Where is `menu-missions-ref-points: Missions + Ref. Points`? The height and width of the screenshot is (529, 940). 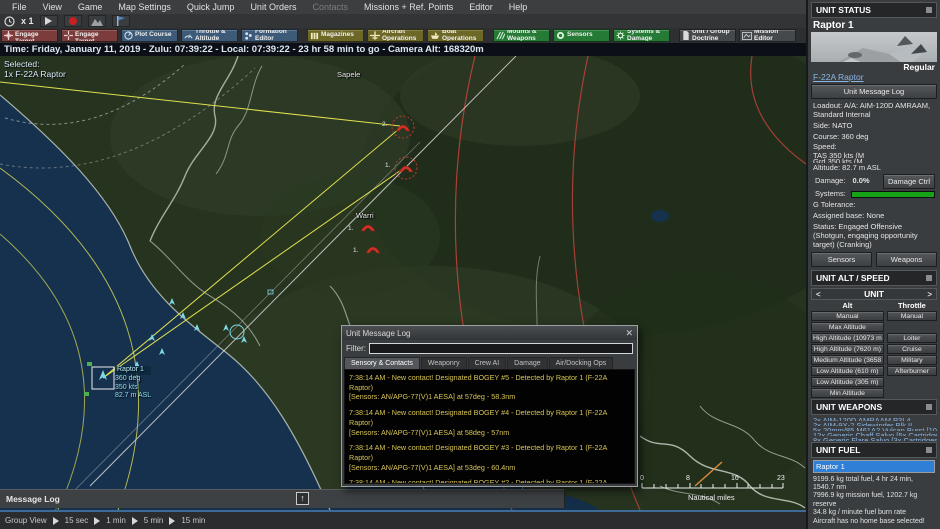 menu-missions-ref-points: Missions + Ref. Points is located at coordinates (408, 7).